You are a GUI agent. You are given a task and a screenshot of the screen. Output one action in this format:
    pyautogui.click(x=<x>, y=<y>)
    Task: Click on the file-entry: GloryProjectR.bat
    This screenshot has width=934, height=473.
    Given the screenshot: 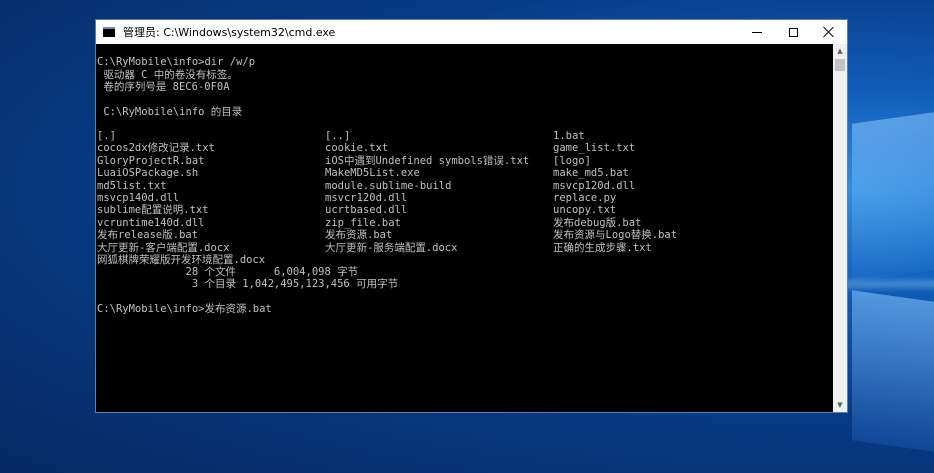 What is the action you would take?
    pyautogui.click(x=151, y=160)
    